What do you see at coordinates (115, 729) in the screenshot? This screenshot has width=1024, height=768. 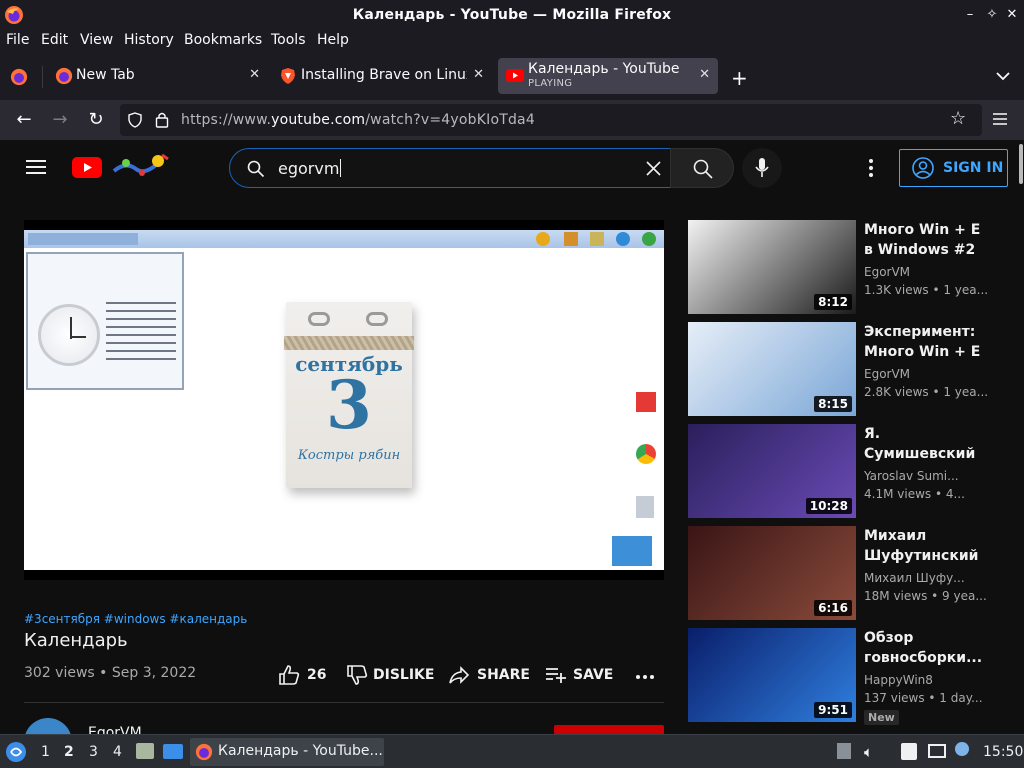 I see `channel-name: EgorVM` at bounding box center [115, 729].